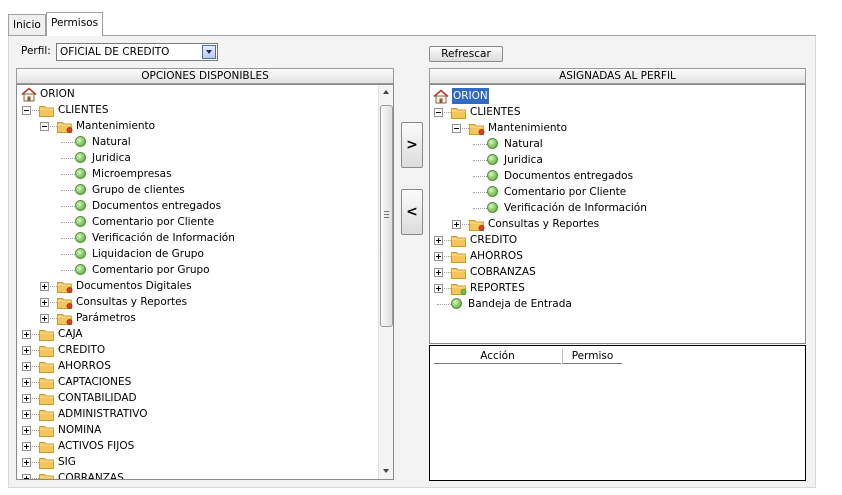 Image resolution: width=842 pixels, height=495 pixels. What do you see at coordinates (205, 286) in the screenshot?
I see `tree-folder-item: Documentos Digitales` at bounding box center [205, 286].